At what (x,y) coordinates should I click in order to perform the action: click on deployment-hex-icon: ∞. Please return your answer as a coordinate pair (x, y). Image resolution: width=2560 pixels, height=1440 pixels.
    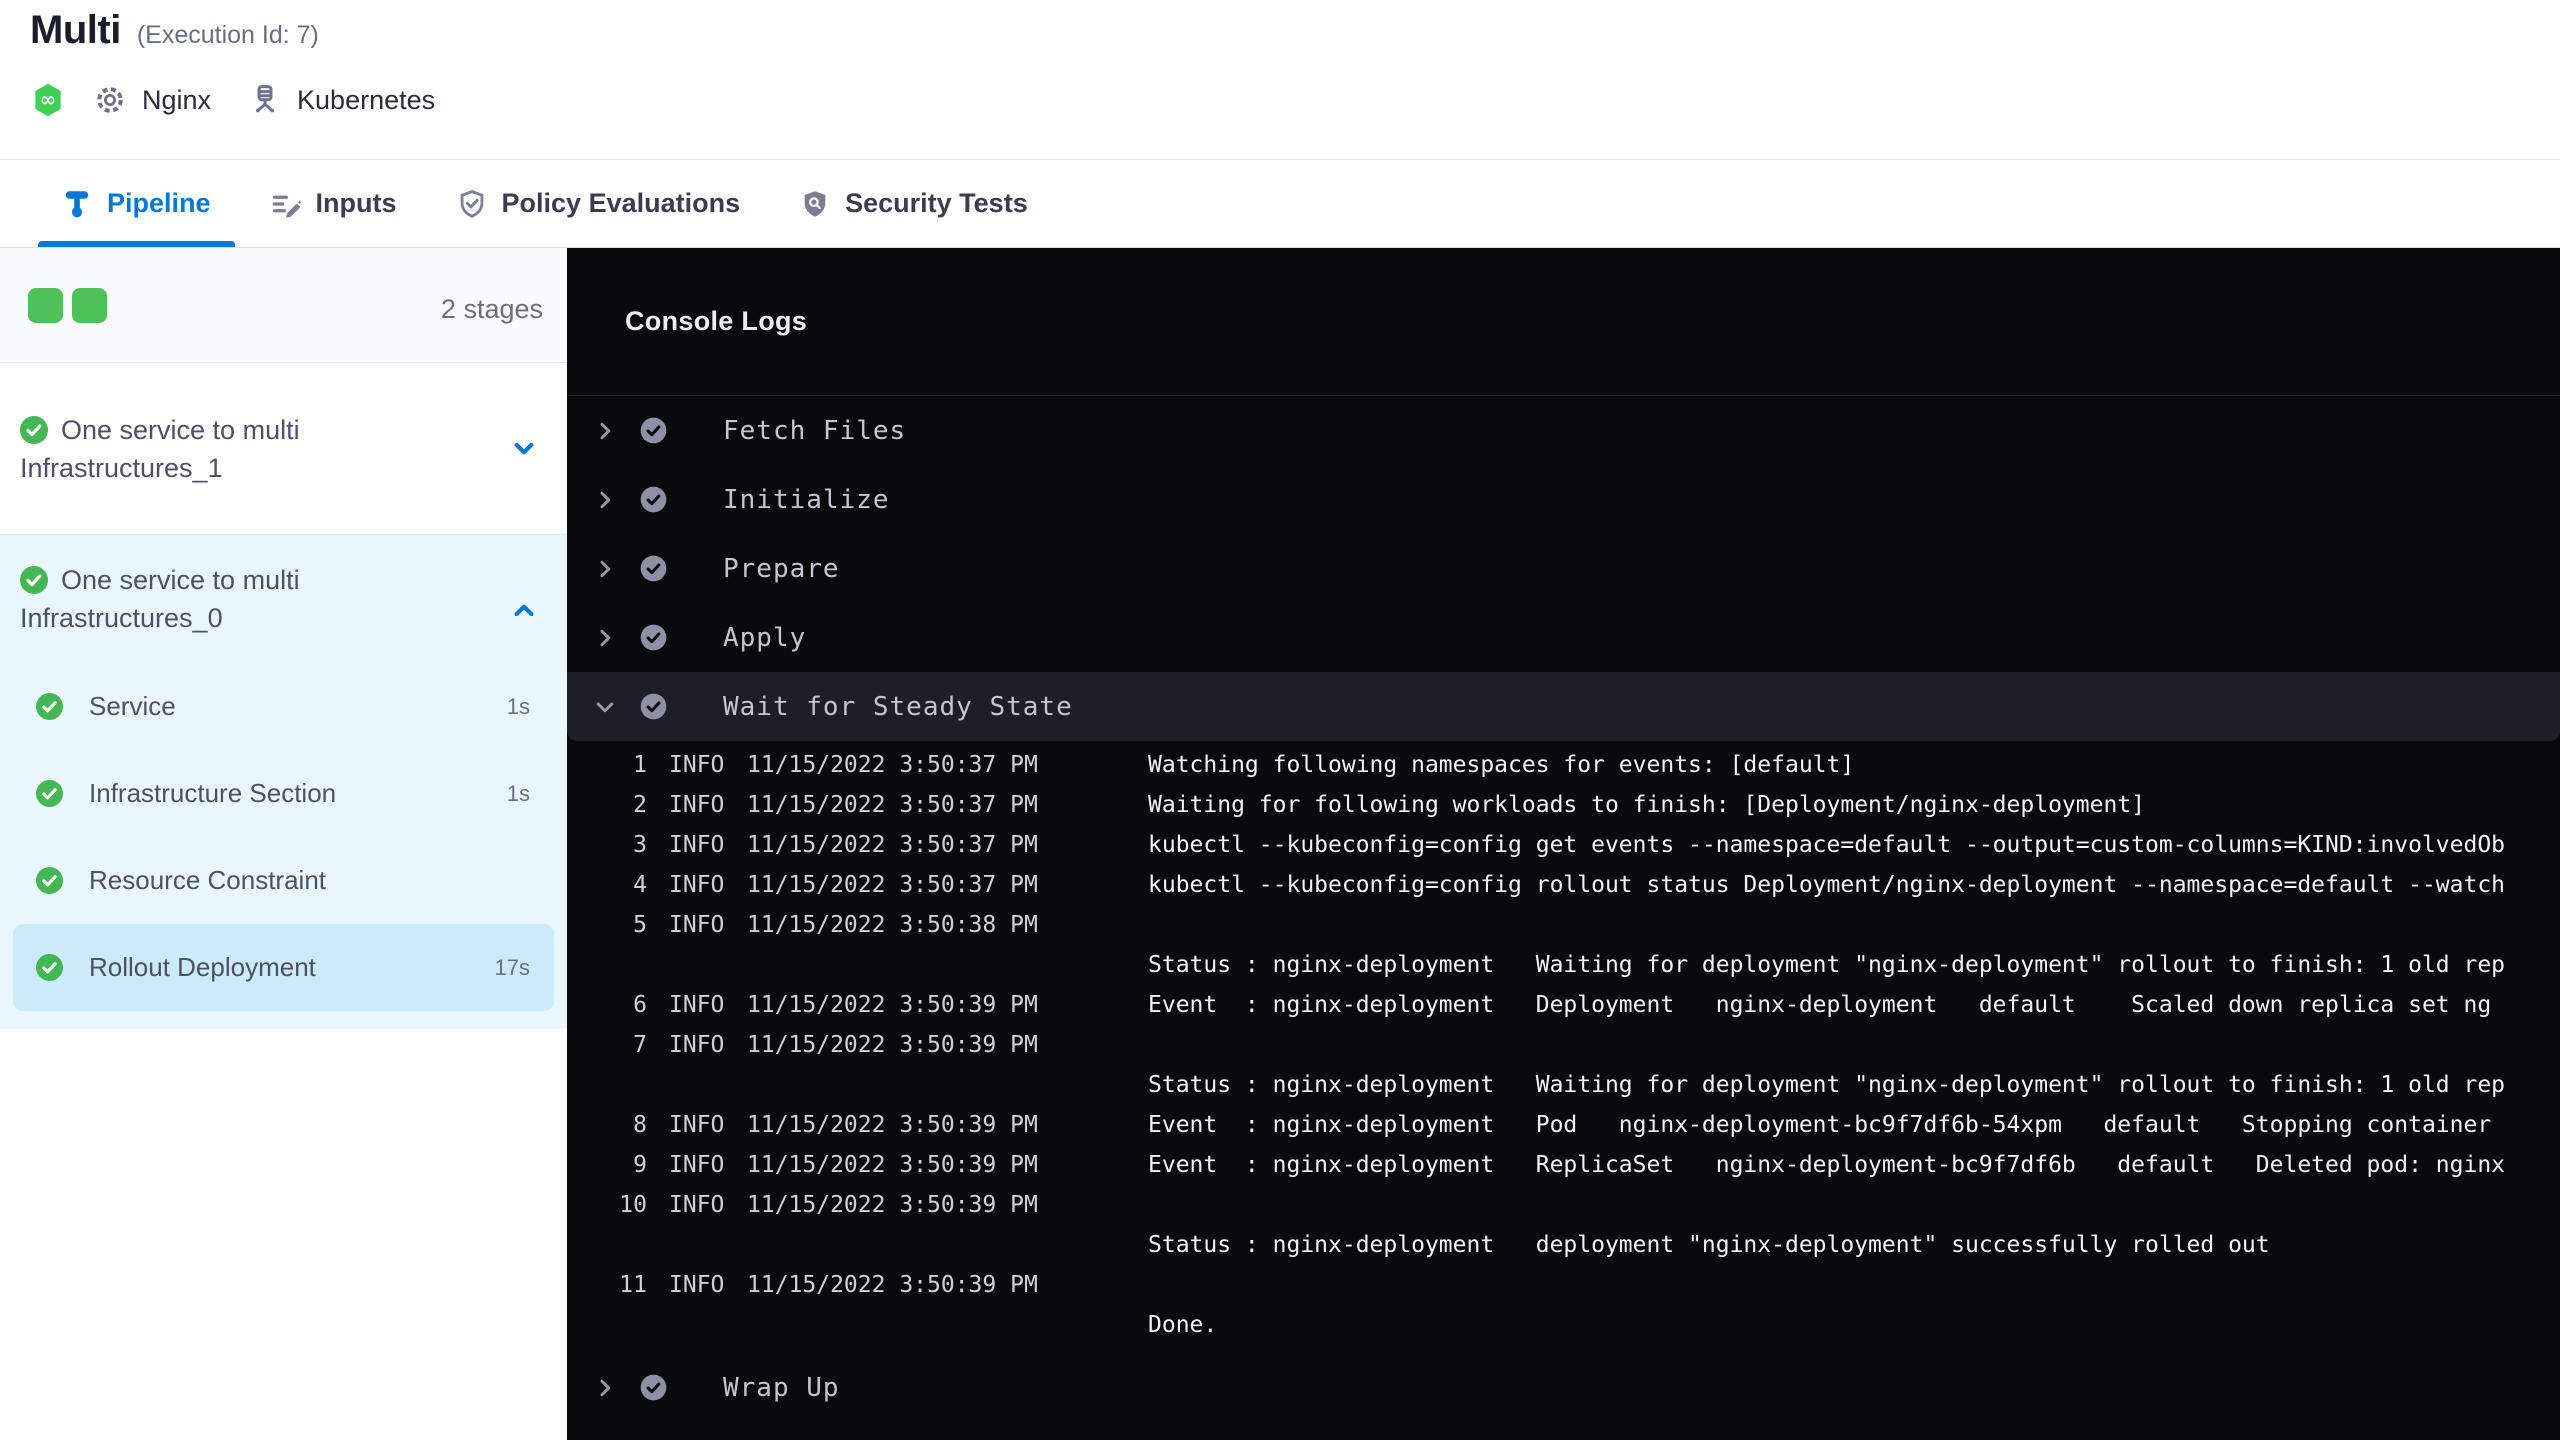
    Looking at the image, I should click on (48, 100).